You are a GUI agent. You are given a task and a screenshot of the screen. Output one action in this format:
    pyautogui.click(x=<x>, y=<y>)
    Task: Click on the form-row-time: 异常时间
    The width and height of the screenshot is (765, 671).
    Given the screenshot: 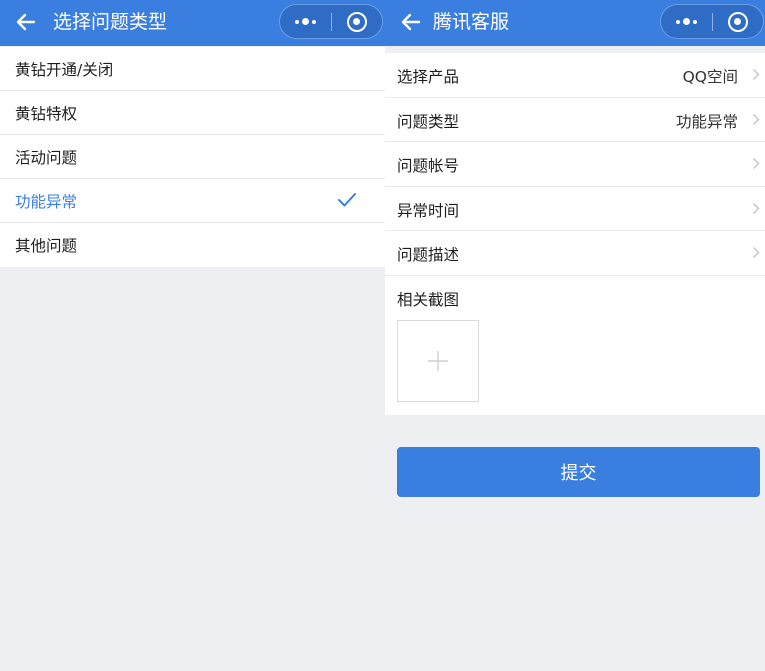 What is the action you would take?
    pyautogui.click(x=575, y=209)
    